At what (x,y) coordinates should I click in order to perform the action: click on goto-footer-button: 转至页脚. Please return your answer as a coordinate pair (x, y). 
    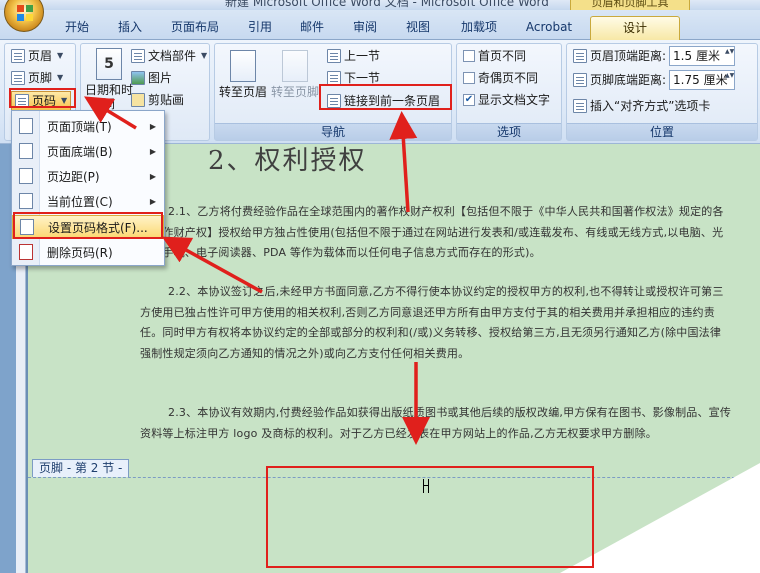
    Looking at the image, I should click on (295, 74).